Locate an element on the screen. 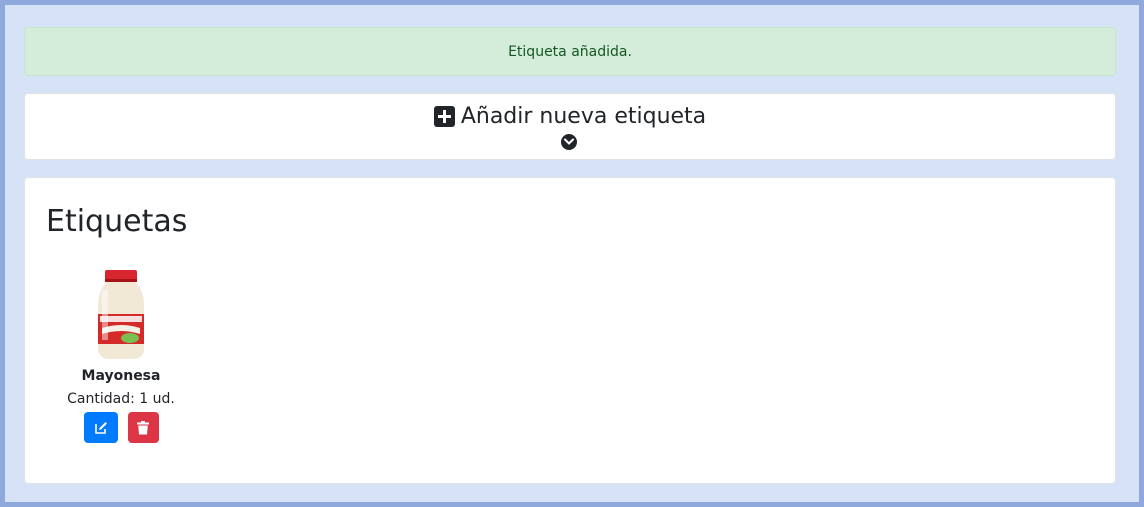  edit-icon is located at coordinates (100, 427).